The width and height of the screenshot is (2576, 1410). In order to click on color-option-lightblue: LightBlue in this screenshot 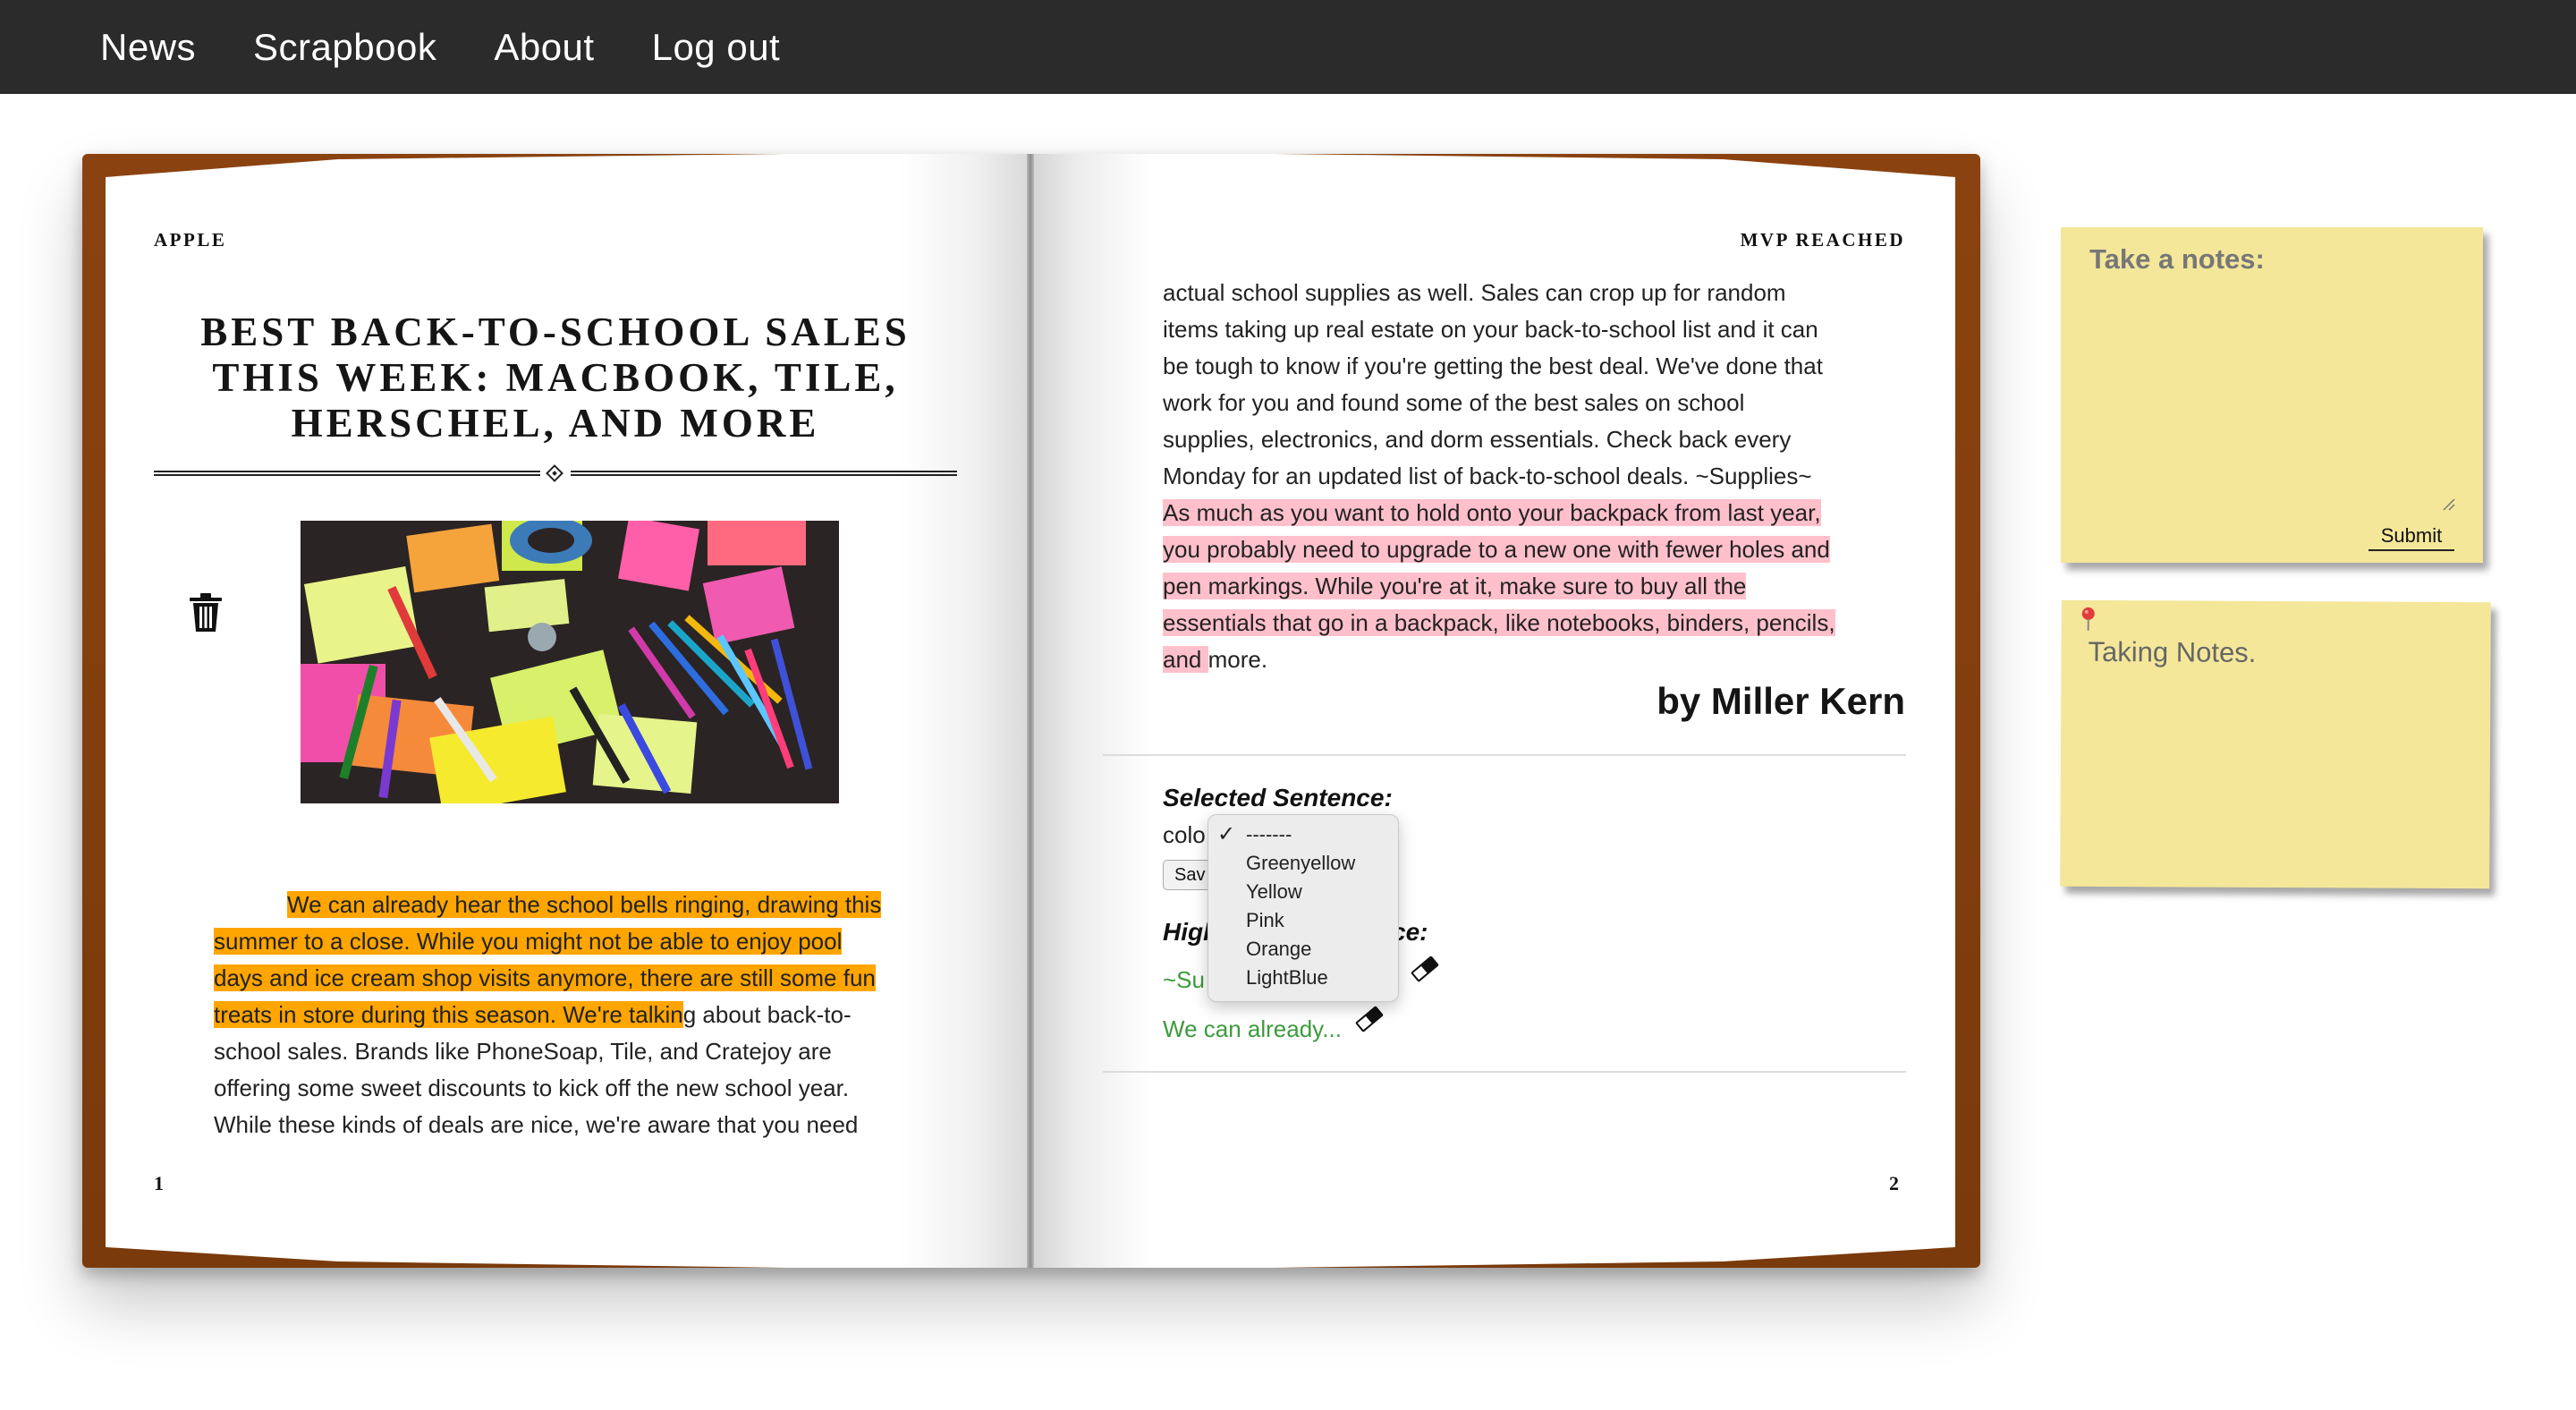, I will do `click(1303, 978)`.